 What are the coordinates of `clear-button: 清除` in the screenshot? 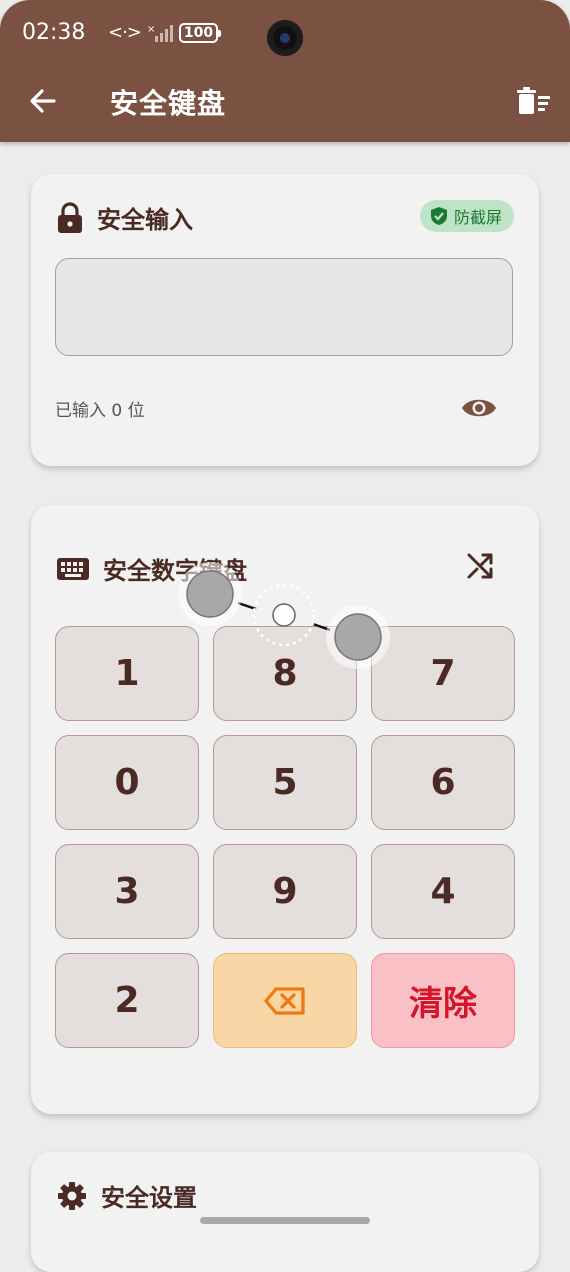 It's located at (443, 1000).